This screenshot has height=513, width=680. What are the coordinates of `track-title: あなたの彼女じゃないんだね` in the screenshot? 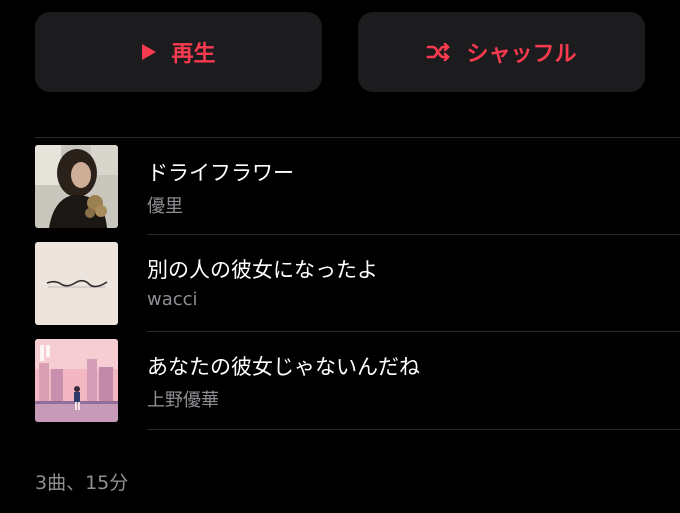 It's located at (283, 367).